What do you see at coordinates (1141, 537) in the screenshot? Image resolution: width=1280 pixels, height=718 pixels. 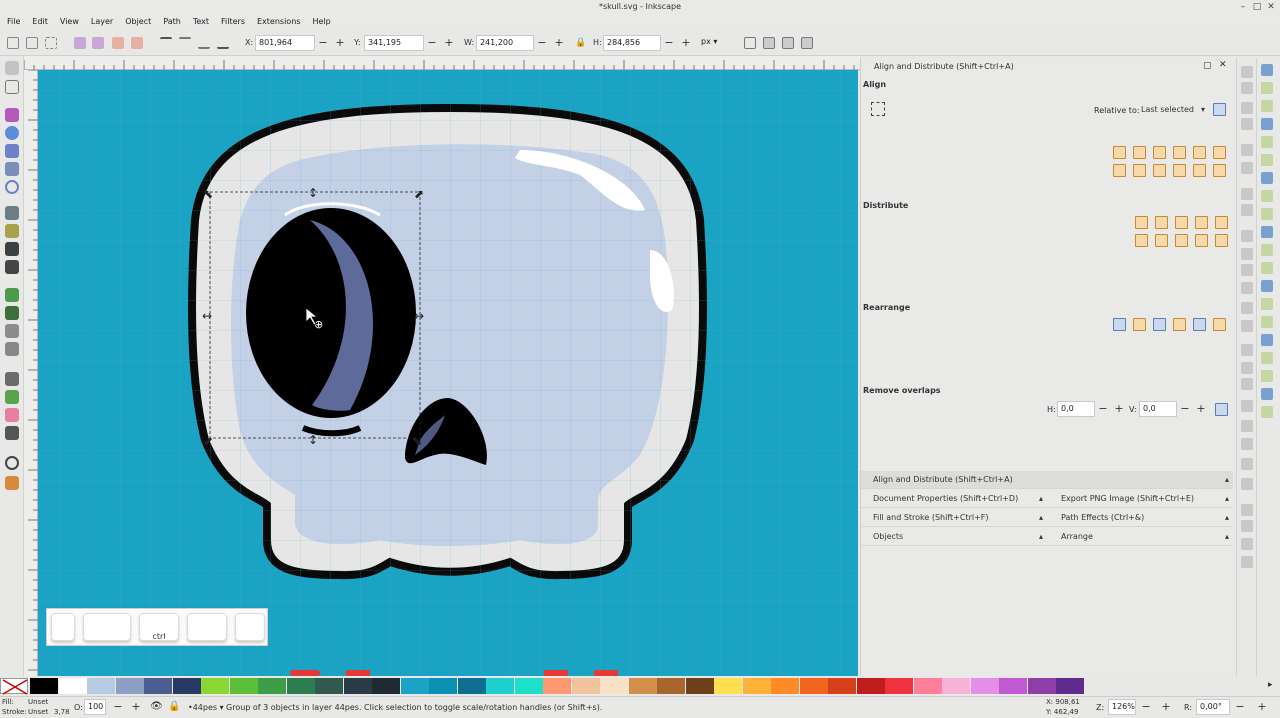 I see `dock-tab-arrange: Arrange ▴` at bounding box center [1141, 537].